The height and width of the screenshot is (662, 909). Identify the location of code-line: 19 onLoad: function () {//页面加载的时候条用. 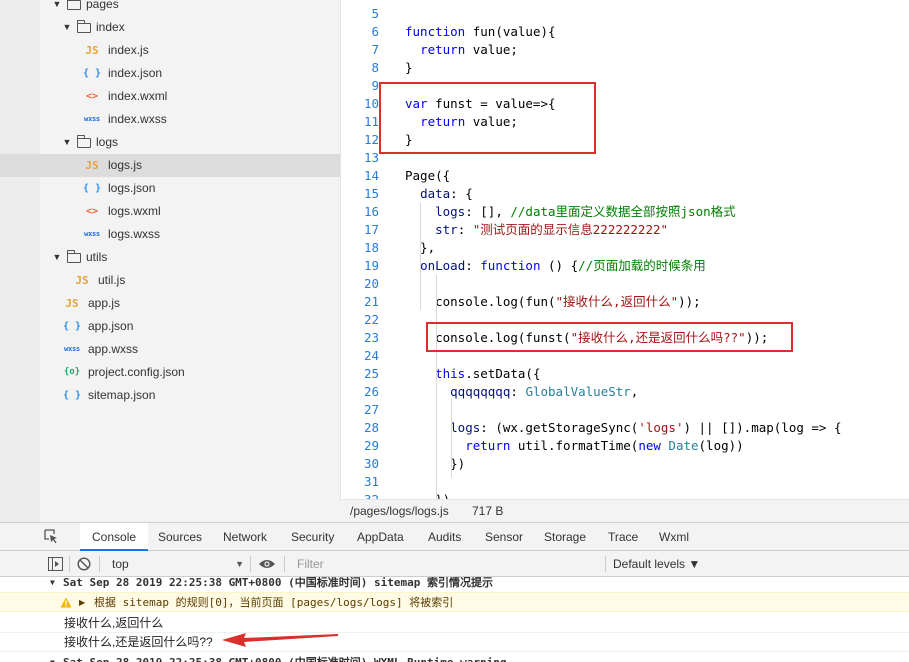
(625, 266).